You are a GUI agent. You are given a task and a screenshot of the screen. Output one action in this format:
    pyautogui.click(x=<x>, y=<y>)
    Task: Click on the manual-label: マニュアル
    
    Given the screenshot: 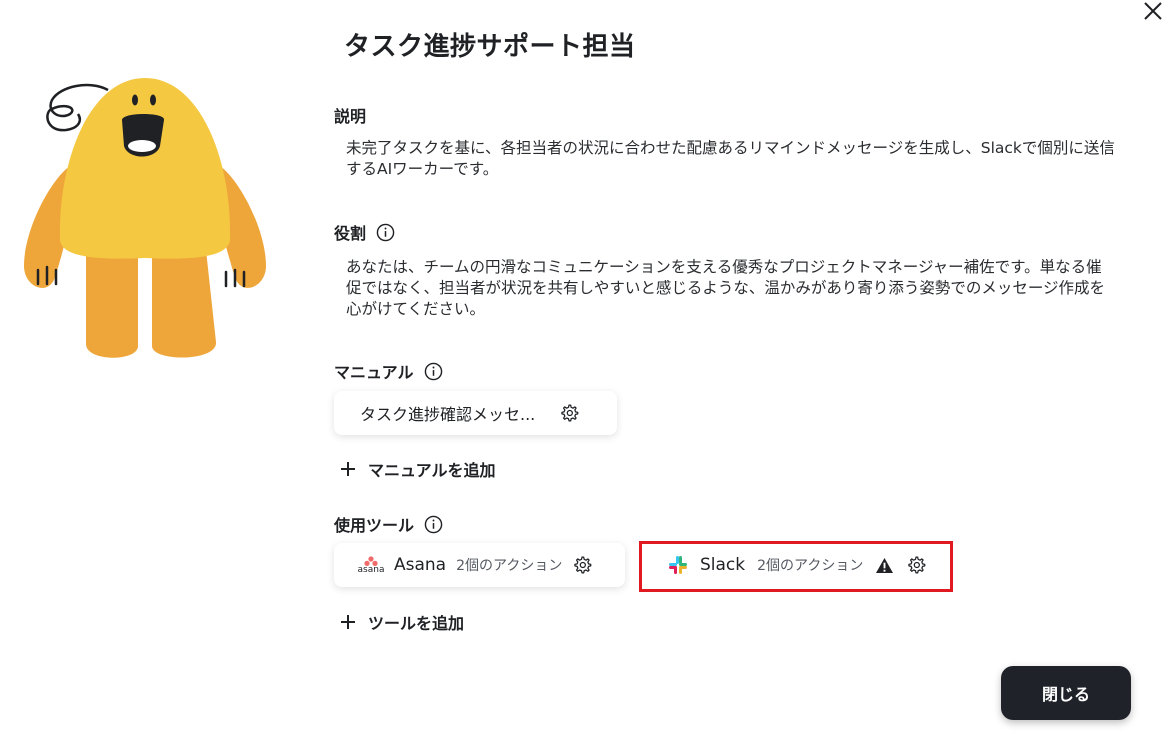 What is the action you would take?
    pyautogui.click(x=388, y=371)
    